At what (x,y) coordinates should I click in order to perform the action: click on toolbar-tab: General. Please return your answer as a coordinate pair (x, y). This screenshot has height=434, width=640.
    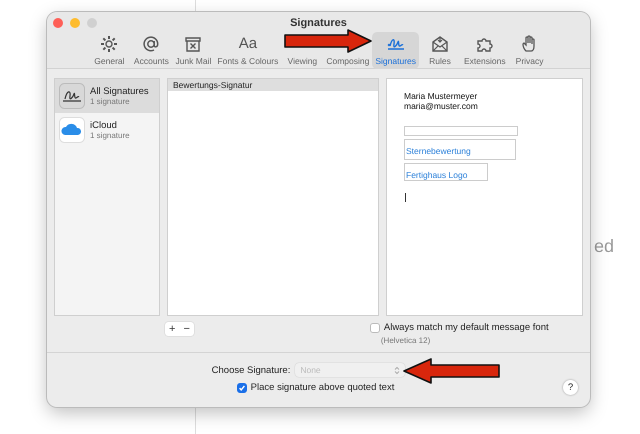
    Looking at the image, I should click on (109, 50).